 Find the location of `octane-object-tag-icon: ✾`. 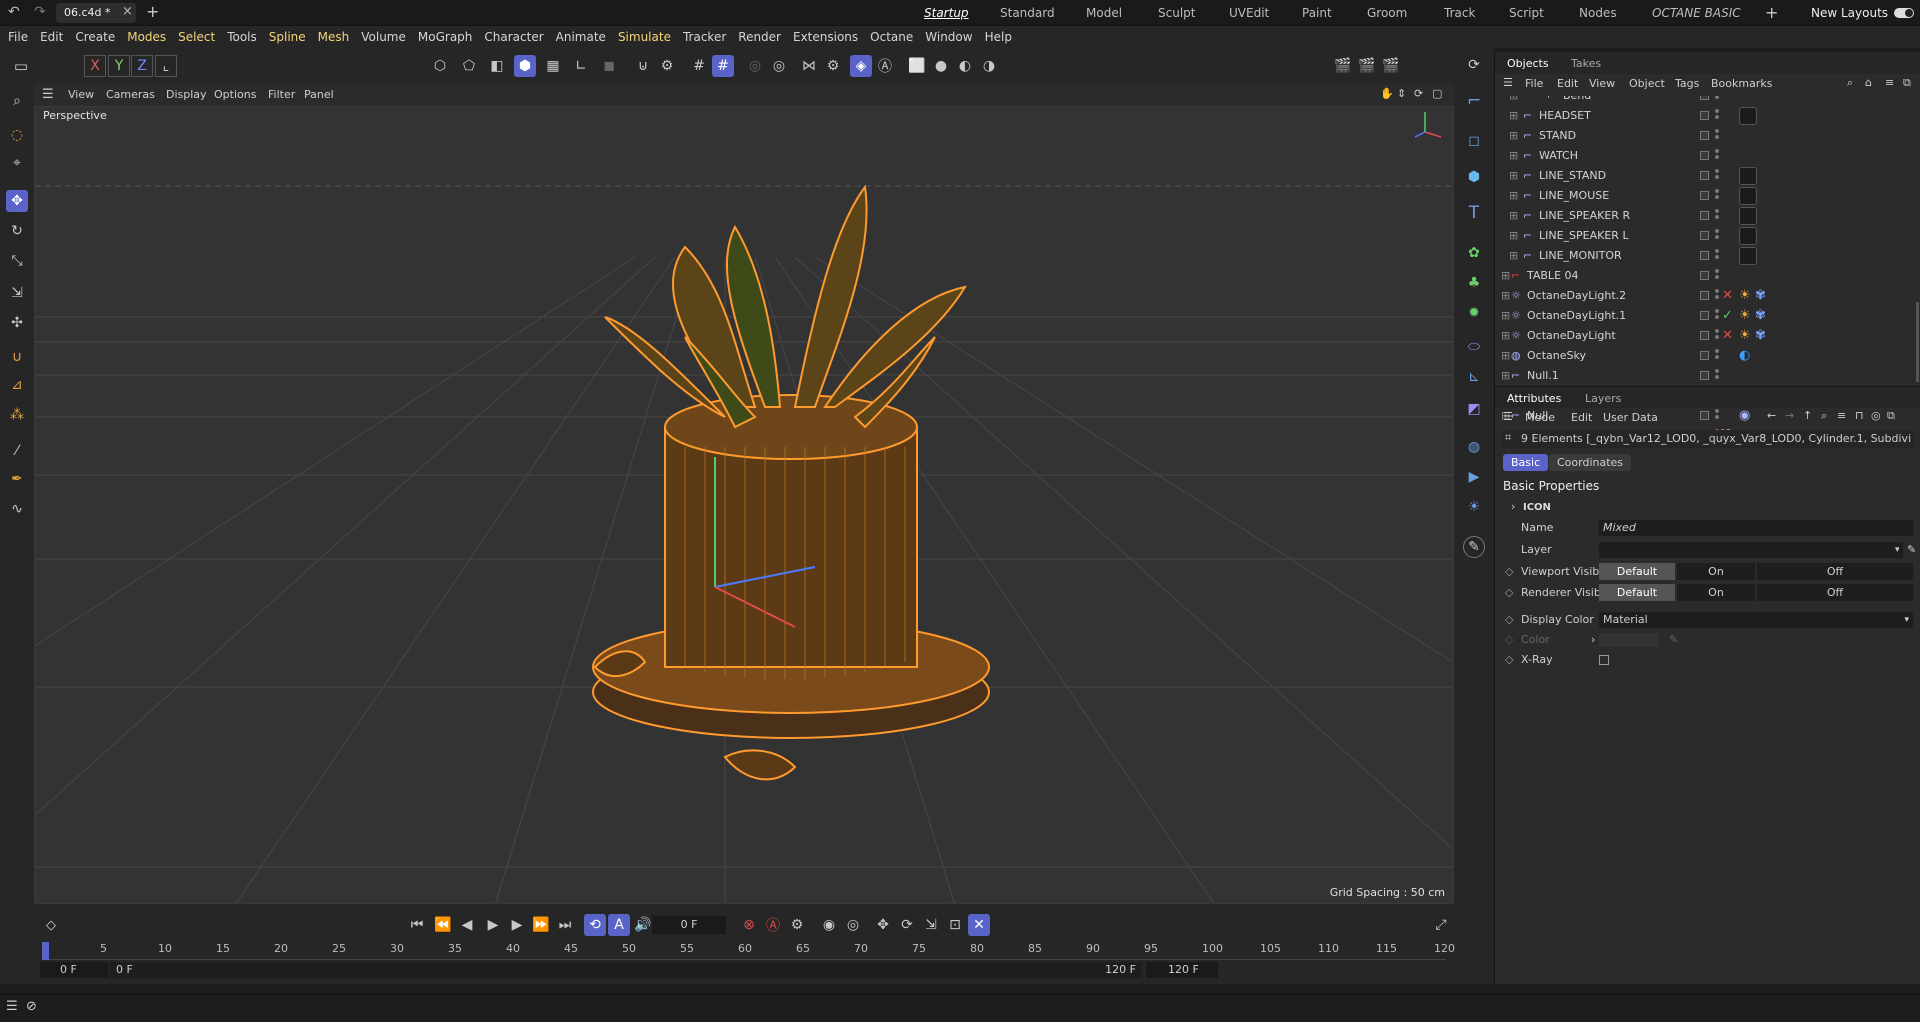

octane-object-tag-icon: ✾ is located at coordinates (1760, 296).